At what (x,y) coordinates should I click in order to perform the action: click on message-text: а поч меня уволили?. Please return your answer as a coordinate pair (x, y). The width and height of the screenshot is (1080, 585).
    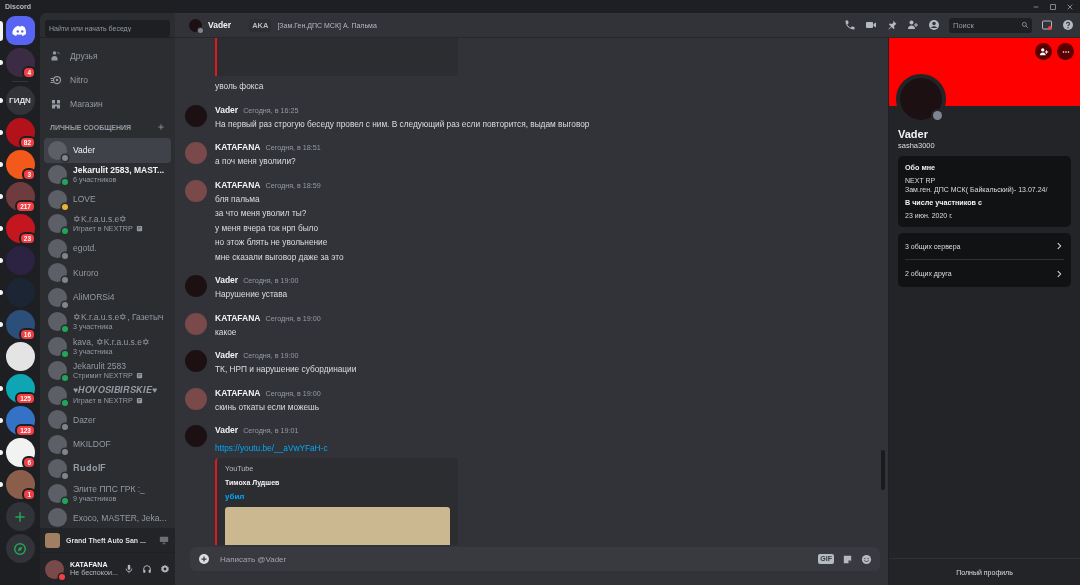
    Looking at the image, I should click on (256, 161).